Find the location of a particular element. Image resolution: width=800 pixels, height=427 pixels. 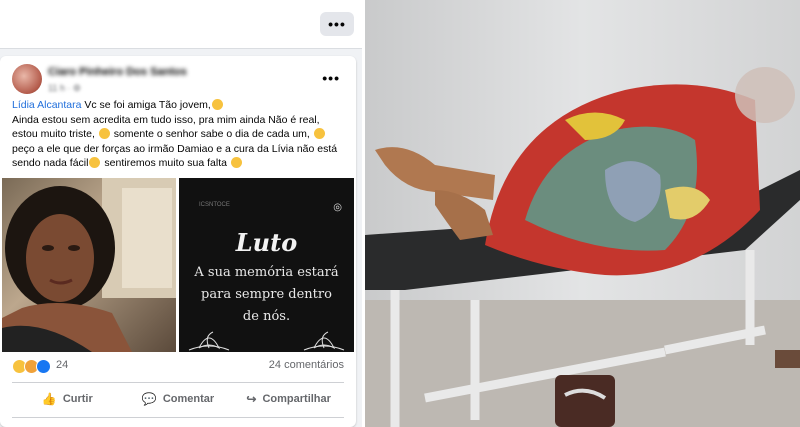

comment-button: 💬 Comentar is located at coordinates (178, 399).